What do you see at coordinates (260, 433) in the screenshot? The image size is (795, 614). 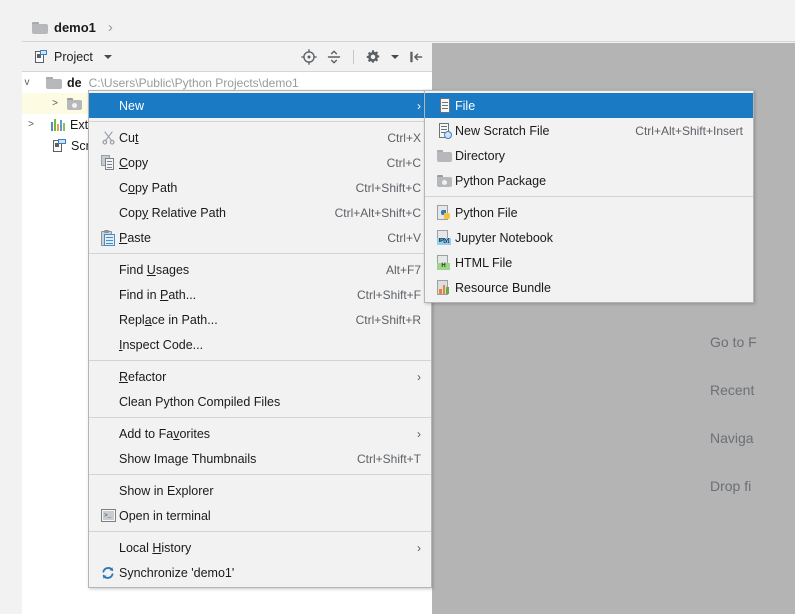 I see `menu-item-add-to-favorites: Add to Favorites ›` at bounding box center [260, 433].